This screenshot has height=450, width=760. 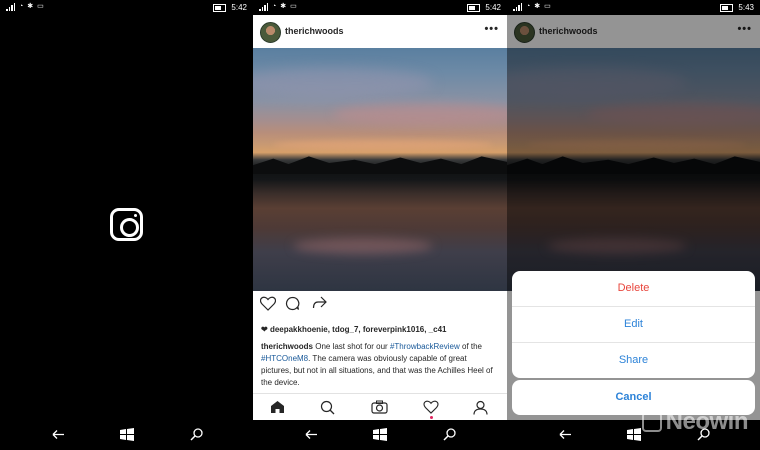 What do you see at coordinates (284, 358) in the screenshot?
I see `hashtag-link: #HTCOneM8` at bounding box center [284, 358].